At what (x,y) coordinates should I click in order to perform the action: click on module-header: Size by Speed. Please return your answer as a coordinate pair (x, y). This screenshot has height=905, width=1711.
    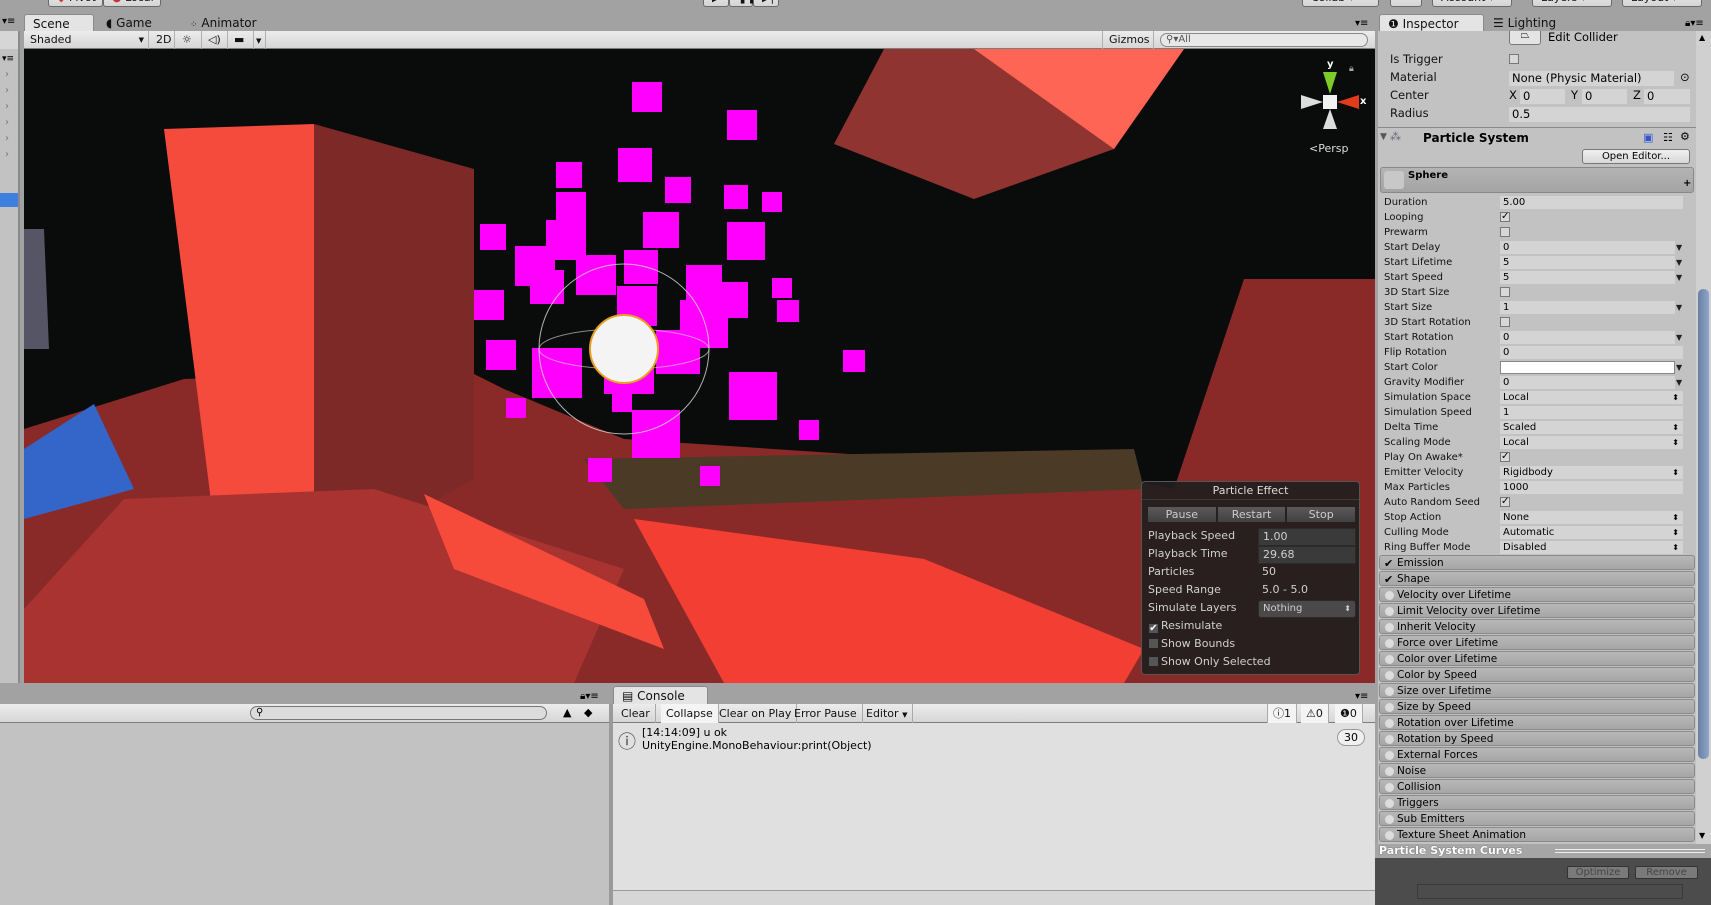
    Looking at the image, I should click on (1537, 706).